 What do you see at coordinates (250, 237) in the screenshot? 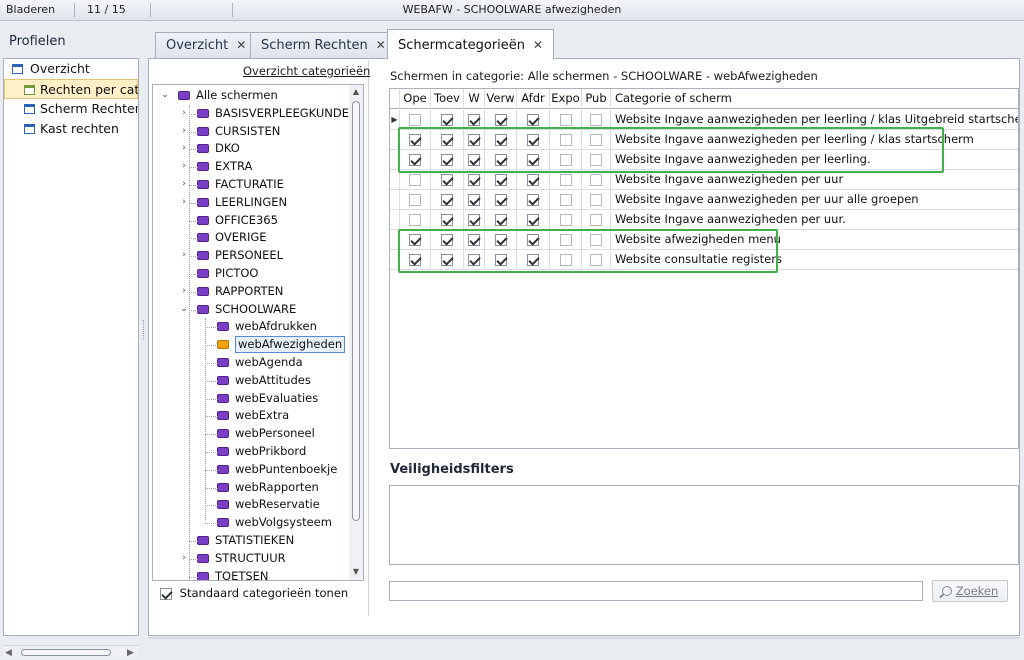
I see `tree-node: OVERIGE` at bounding box center [250, 237].